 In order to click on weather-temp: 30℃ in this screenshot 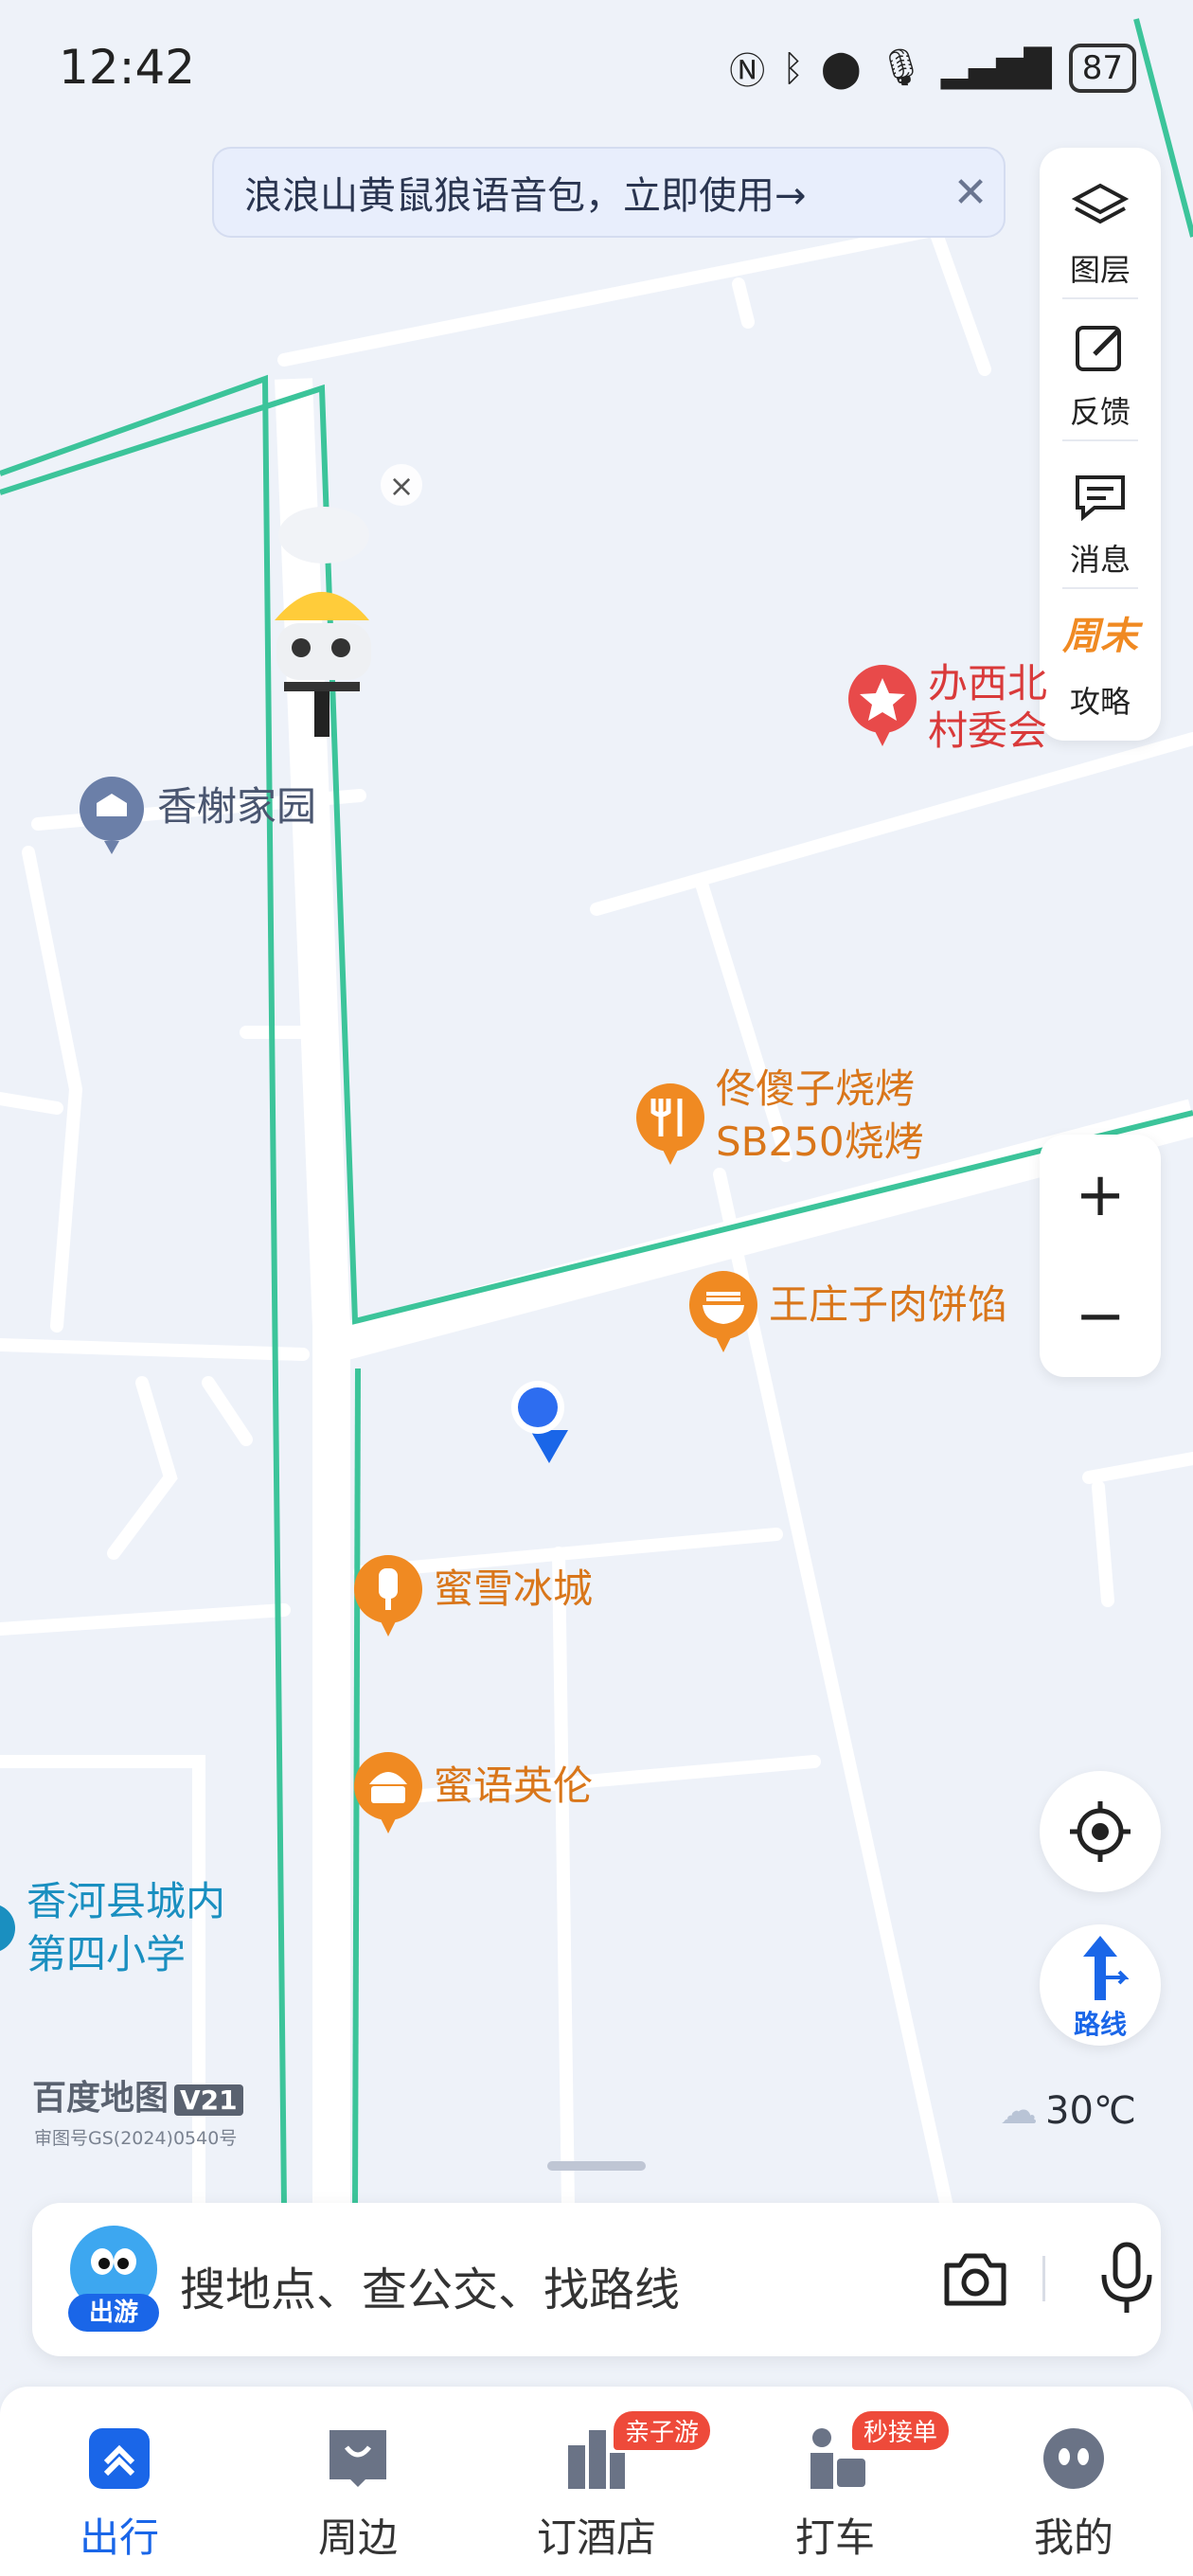, I will do `click(1090, 2111)`.